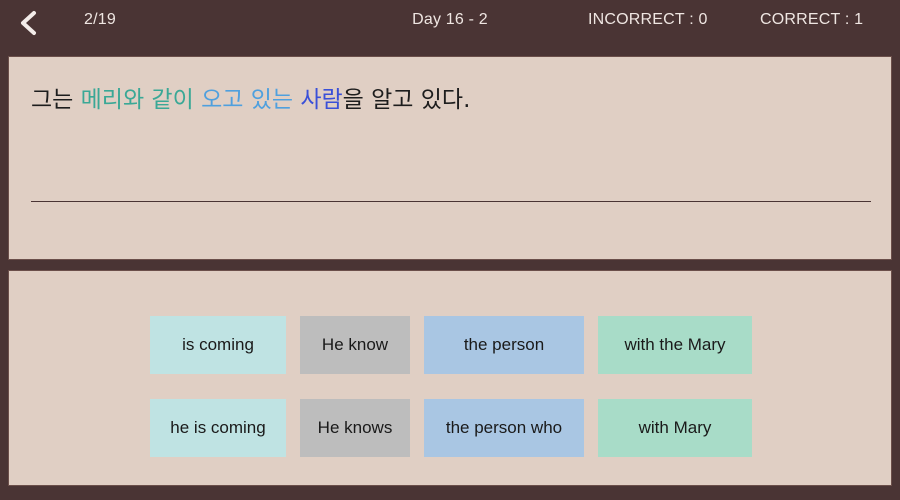  Describe the element at coordinates (218, 345) in the screenshot. I see `word-tile: is coming` at that location.